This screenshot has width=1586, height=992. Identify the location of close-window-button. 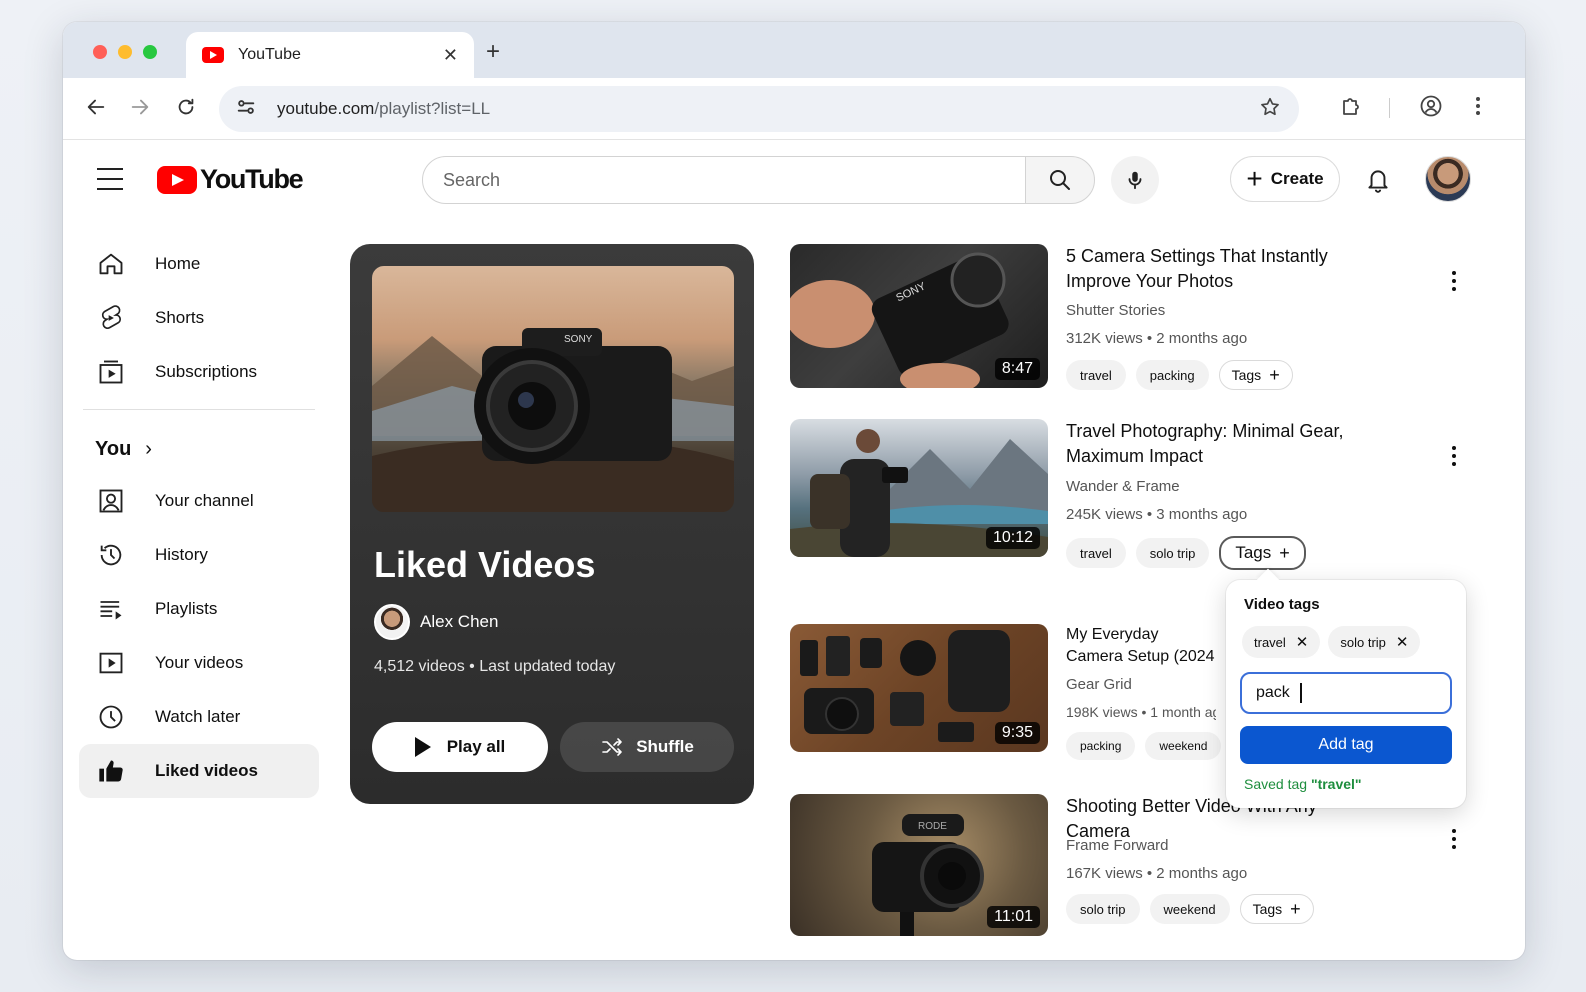
(100, 52).